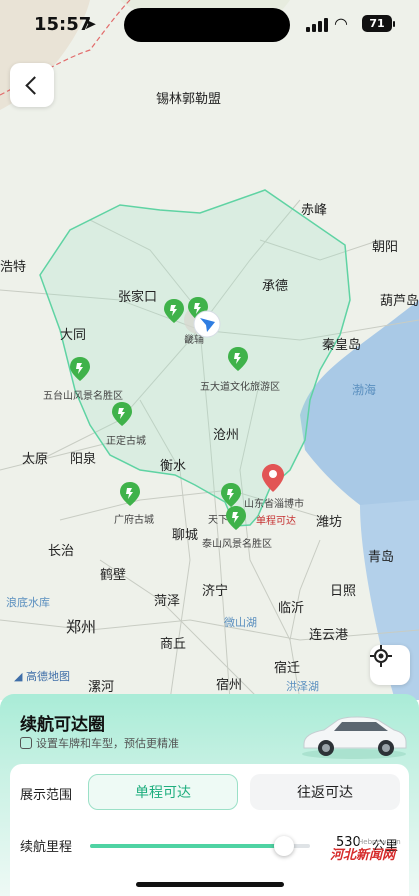 This screenshot has width=419, height=896. Describe the element at coordinates (226, 435) in the screenshot. I see `map-label-cangzhou: 沧州` at that location.